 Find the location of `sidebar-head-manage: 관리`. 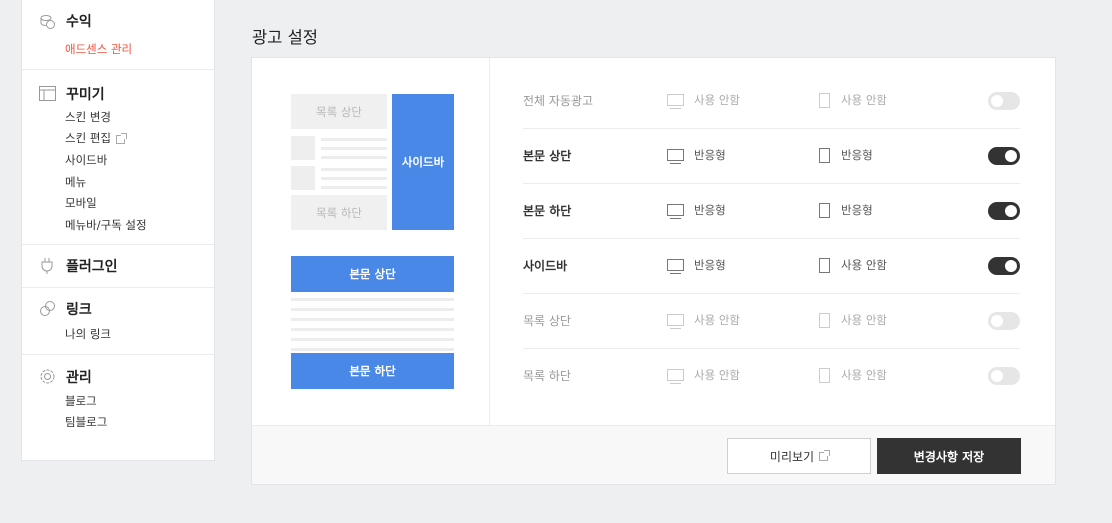

sidebar-head-manage: 관리 is located at coordinates (118, 377).